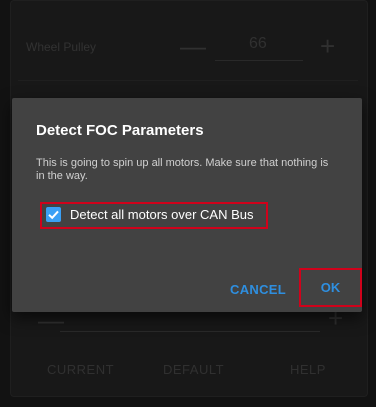  I want to click on dialog-title: Detect FOC Parameters, so click(120, 130).